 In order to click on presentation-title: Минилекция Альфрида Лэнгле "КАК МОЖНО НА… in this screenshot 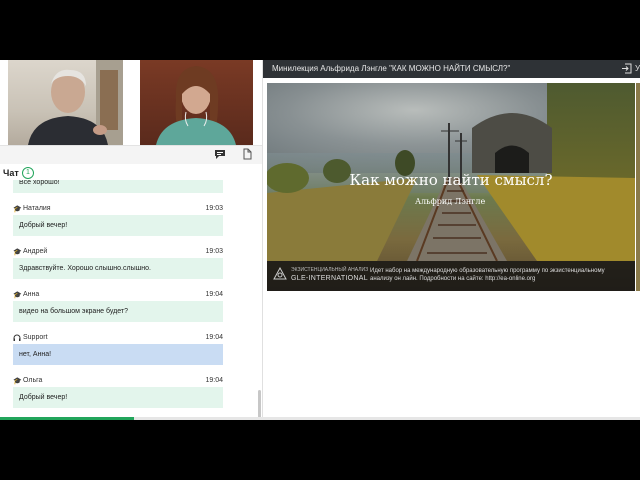, I will do `click(391, 68)`.